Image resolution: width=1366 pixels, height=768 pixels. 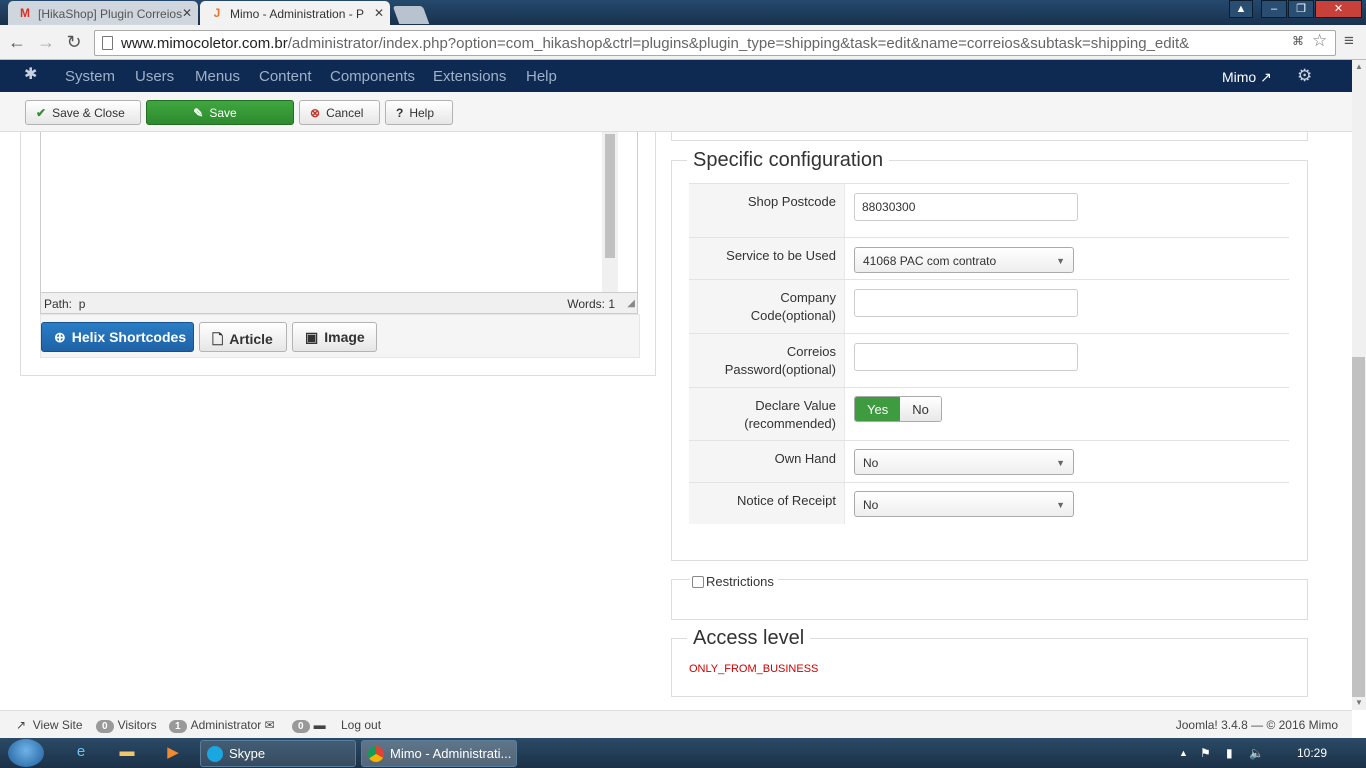 What do you see at coordinates (1359, 66) in the screenshot?
I see `scroll-up-icon: ▲` at bounding box center [1359, 66].